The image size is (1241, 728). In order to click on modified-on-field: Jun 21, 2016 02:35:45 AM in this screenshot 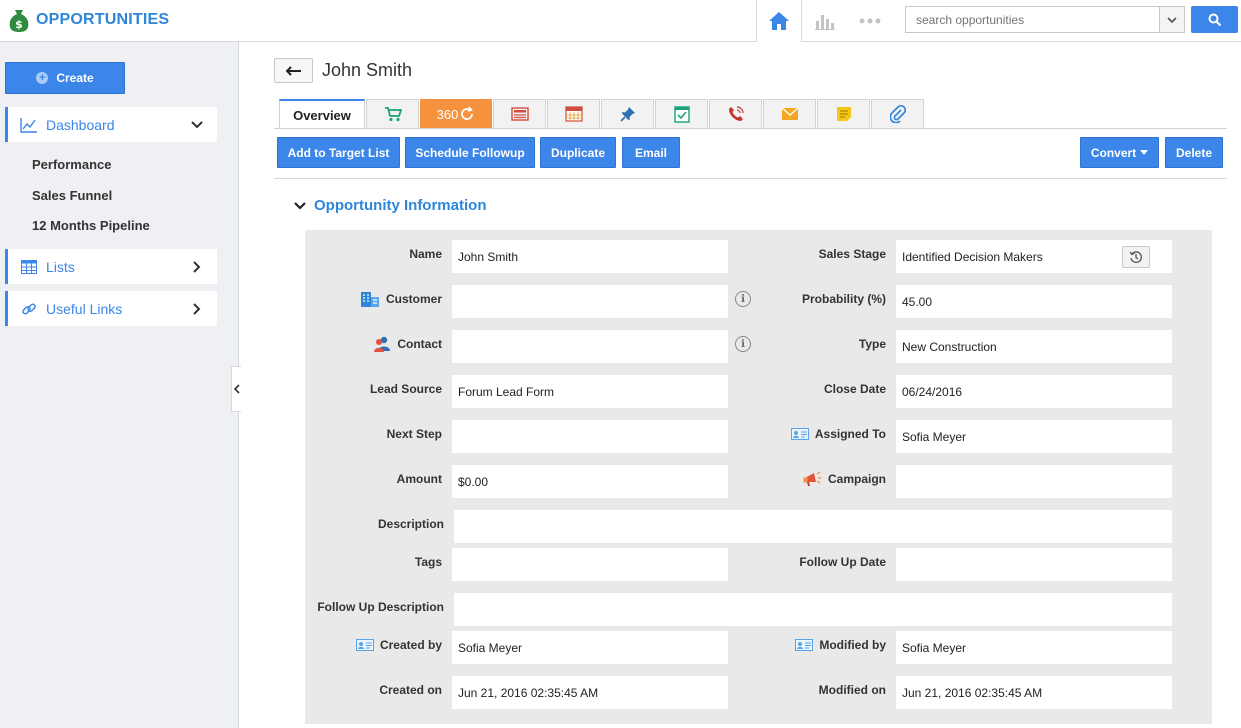, I will do `click(1034, 692)`.